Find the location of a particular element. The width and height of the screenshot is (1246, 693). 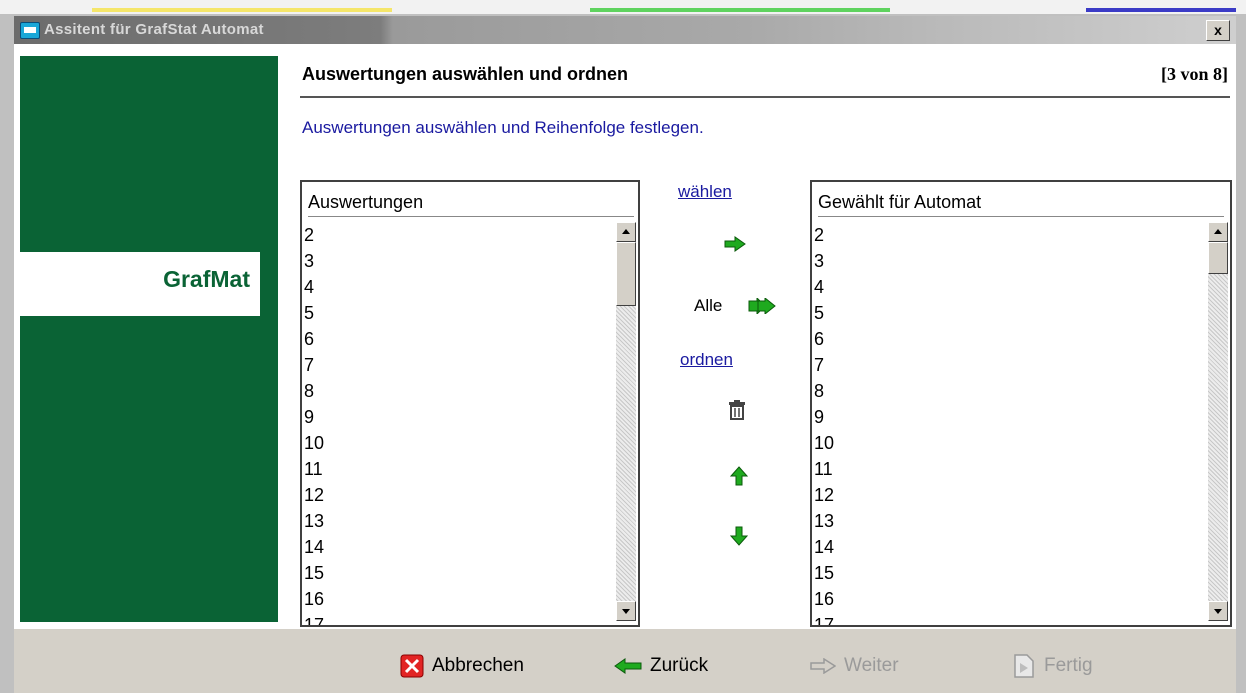

add-all-button is located at coordinates (762, 307).